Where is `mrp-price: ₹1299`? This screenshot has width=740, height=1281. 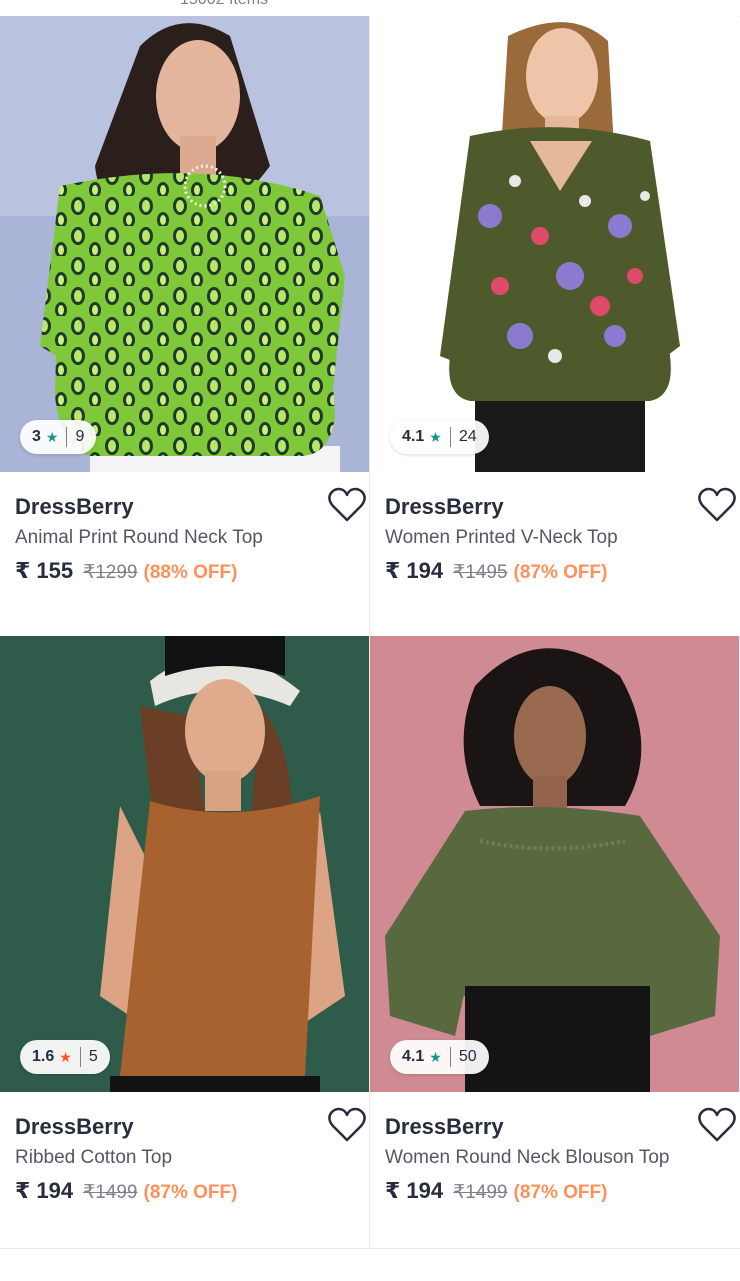
mrp-price: ₹1299 is located at coordinates (110, 572).